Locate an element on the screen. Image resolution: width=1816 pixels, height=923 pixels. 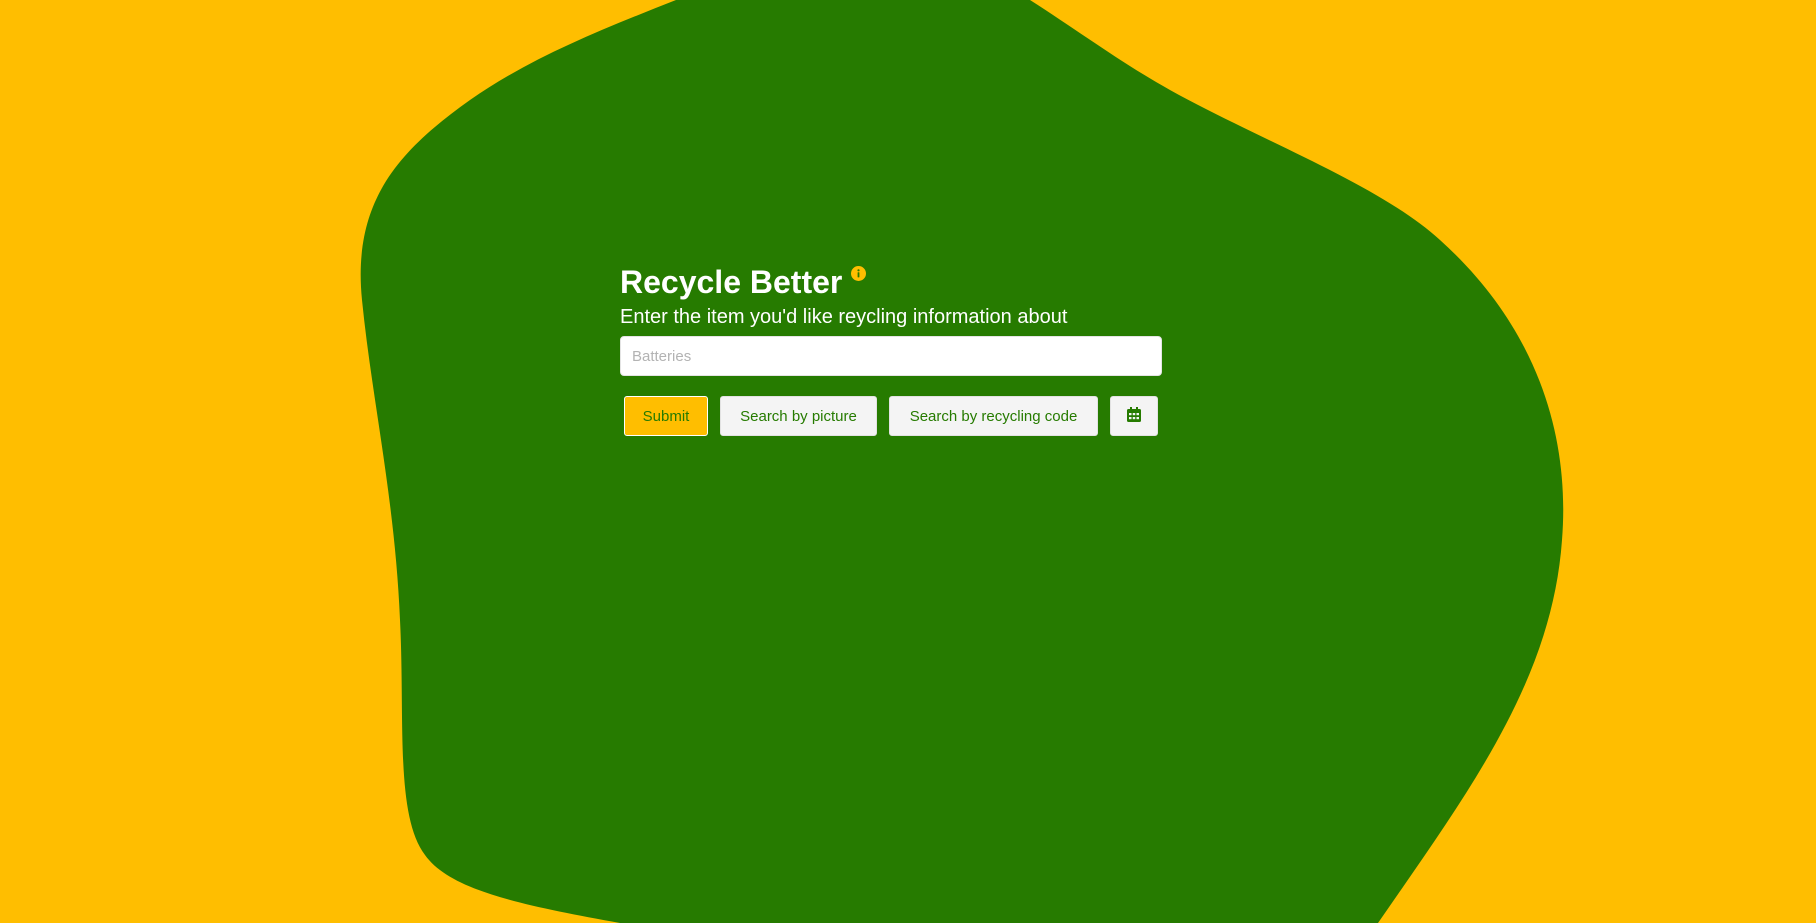
submit-button: Submit is located at coordinates (666, 416).